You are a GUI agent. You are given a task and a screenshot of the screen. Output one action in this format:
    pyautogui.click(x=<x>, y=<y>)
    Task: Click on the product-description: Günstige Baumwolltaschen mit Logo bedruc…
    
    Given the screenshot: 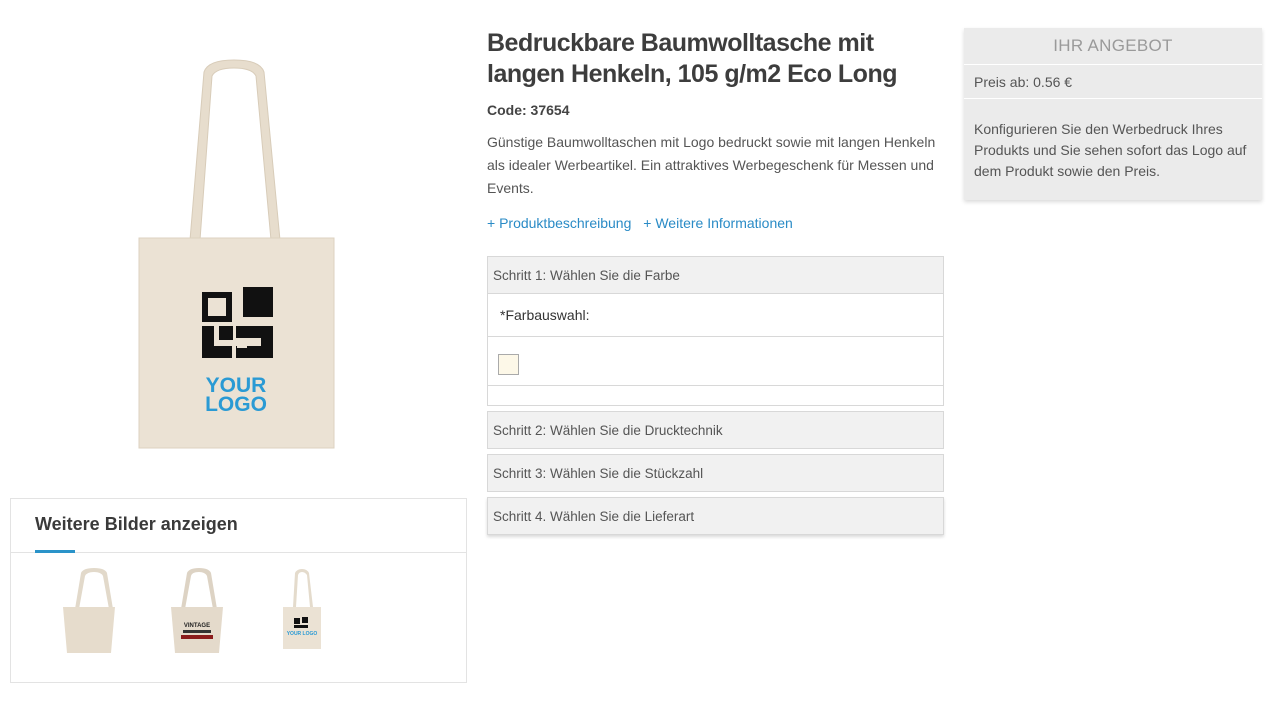 What is the action you would take?
    pyautogui.click(x=711, y=165)
    